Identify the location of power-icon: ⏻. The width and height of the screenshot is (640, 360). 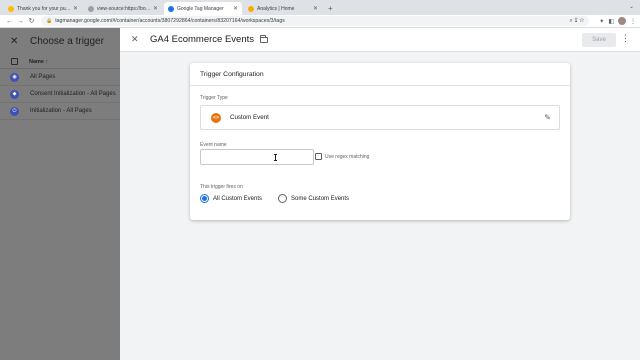
(14, 111).